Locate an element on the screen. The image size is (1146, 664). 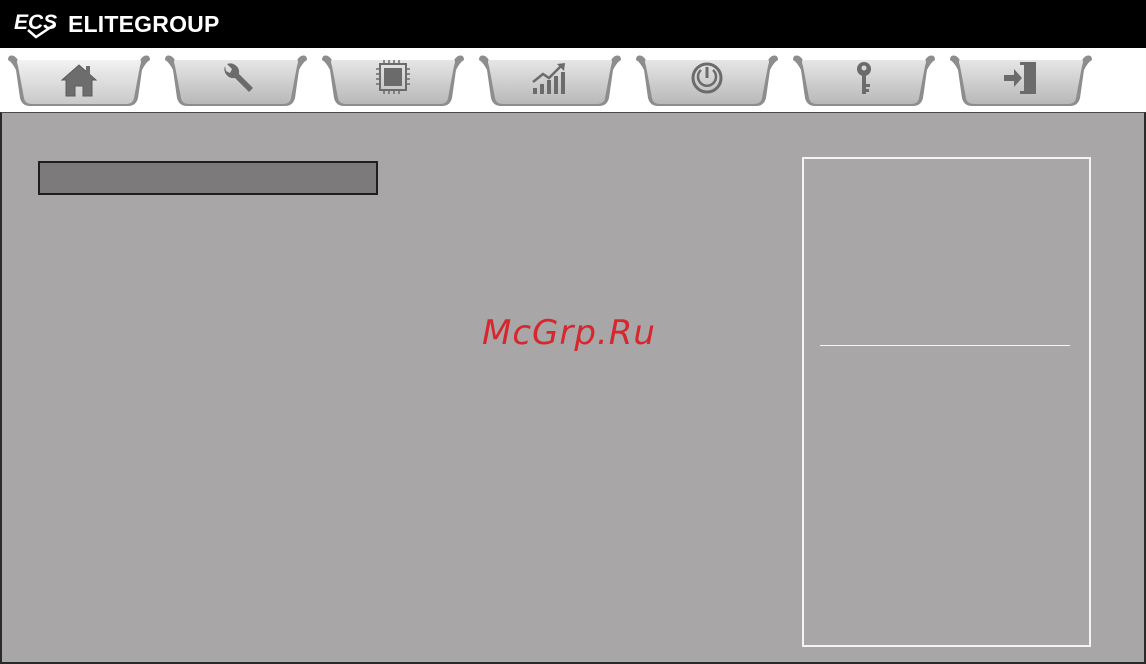
tab-processor is located at coordinates (393, 81).